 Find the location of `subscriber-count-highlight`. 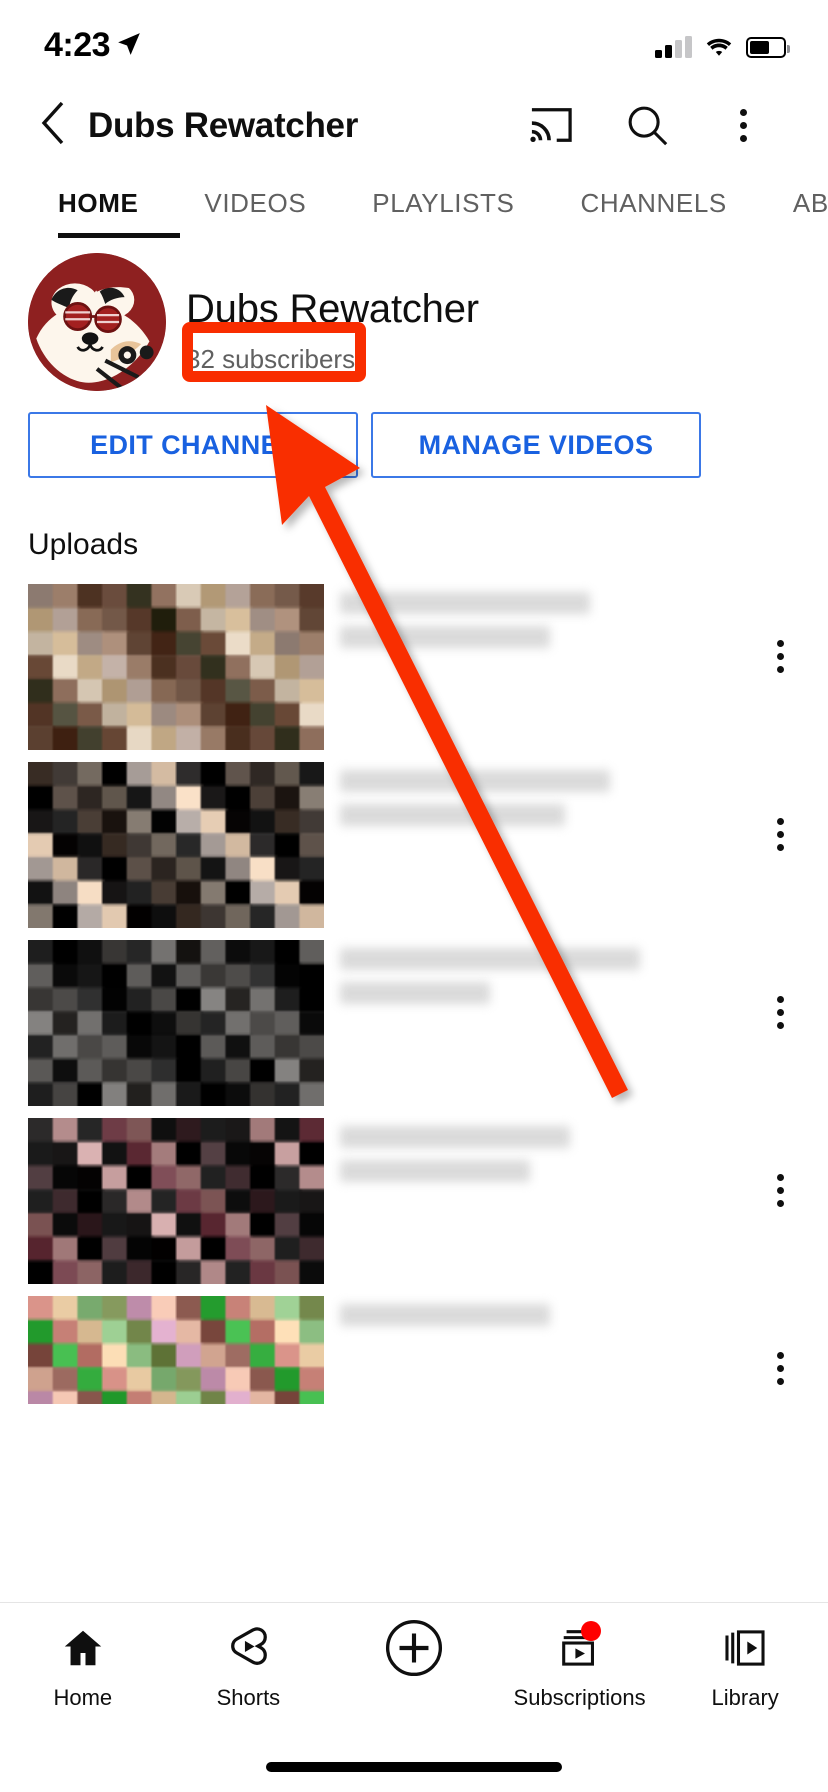

subscriber-count-highlight is located at coordinates (274, 352).